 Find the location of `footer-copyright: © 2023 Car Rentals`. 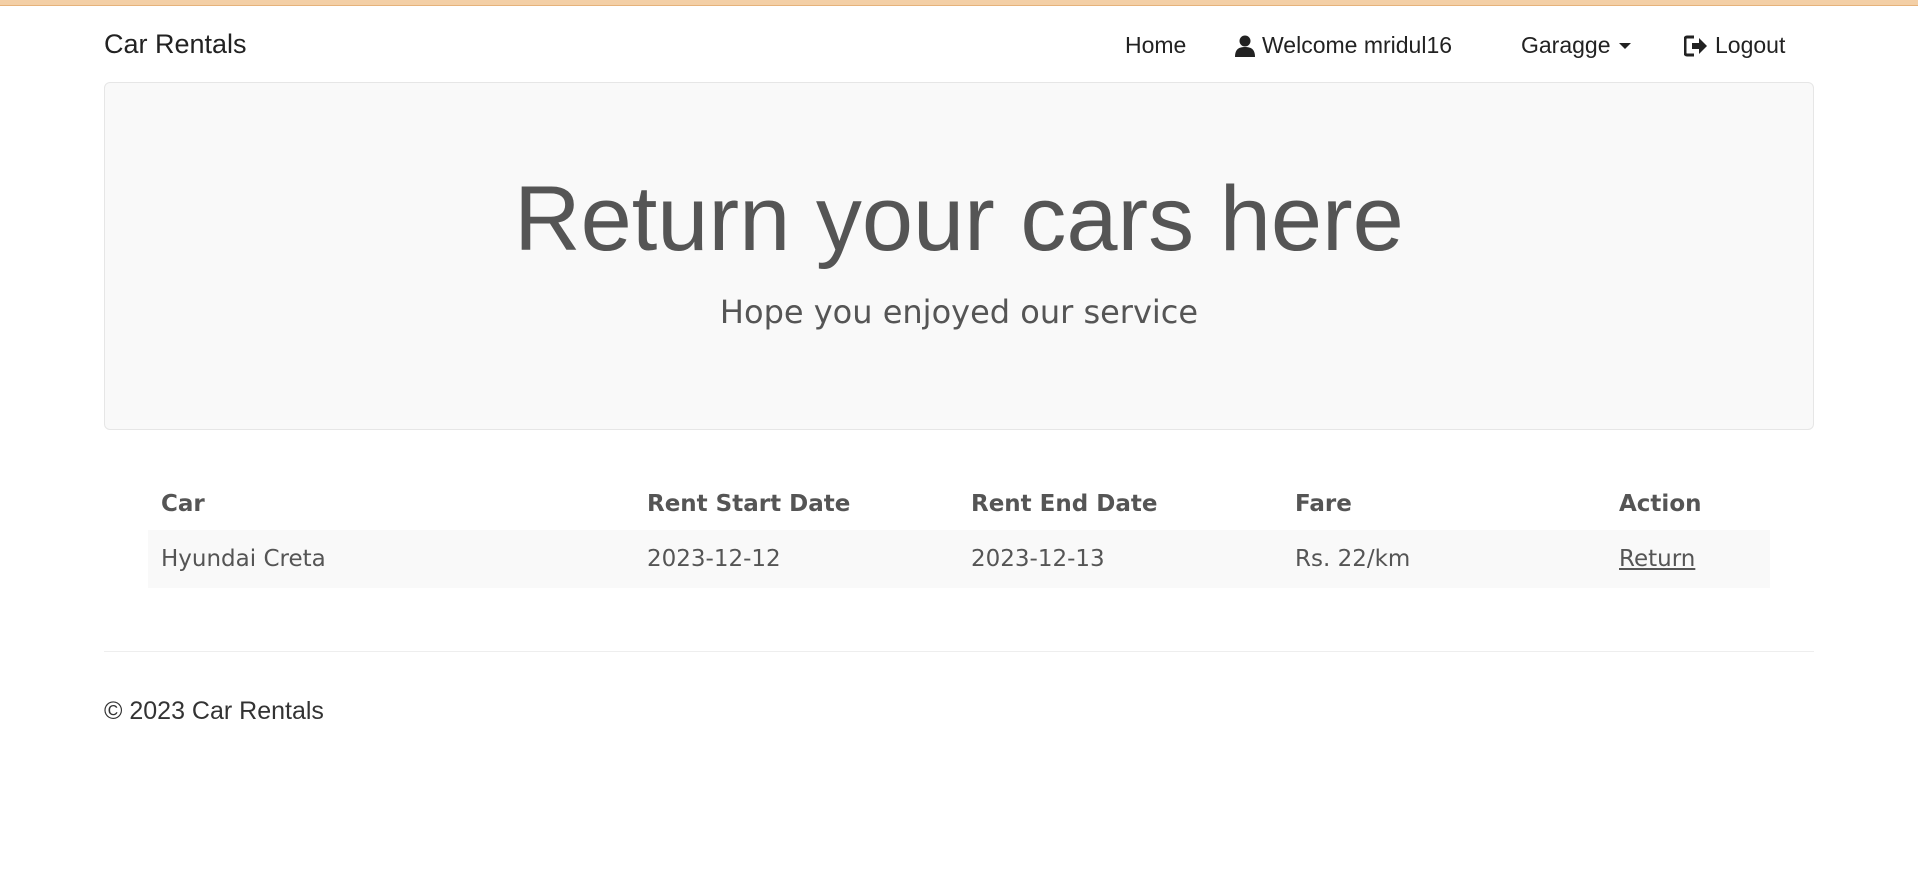

footer-copyright: © 2023 Car Rentals is located at coordinates (214, 711).